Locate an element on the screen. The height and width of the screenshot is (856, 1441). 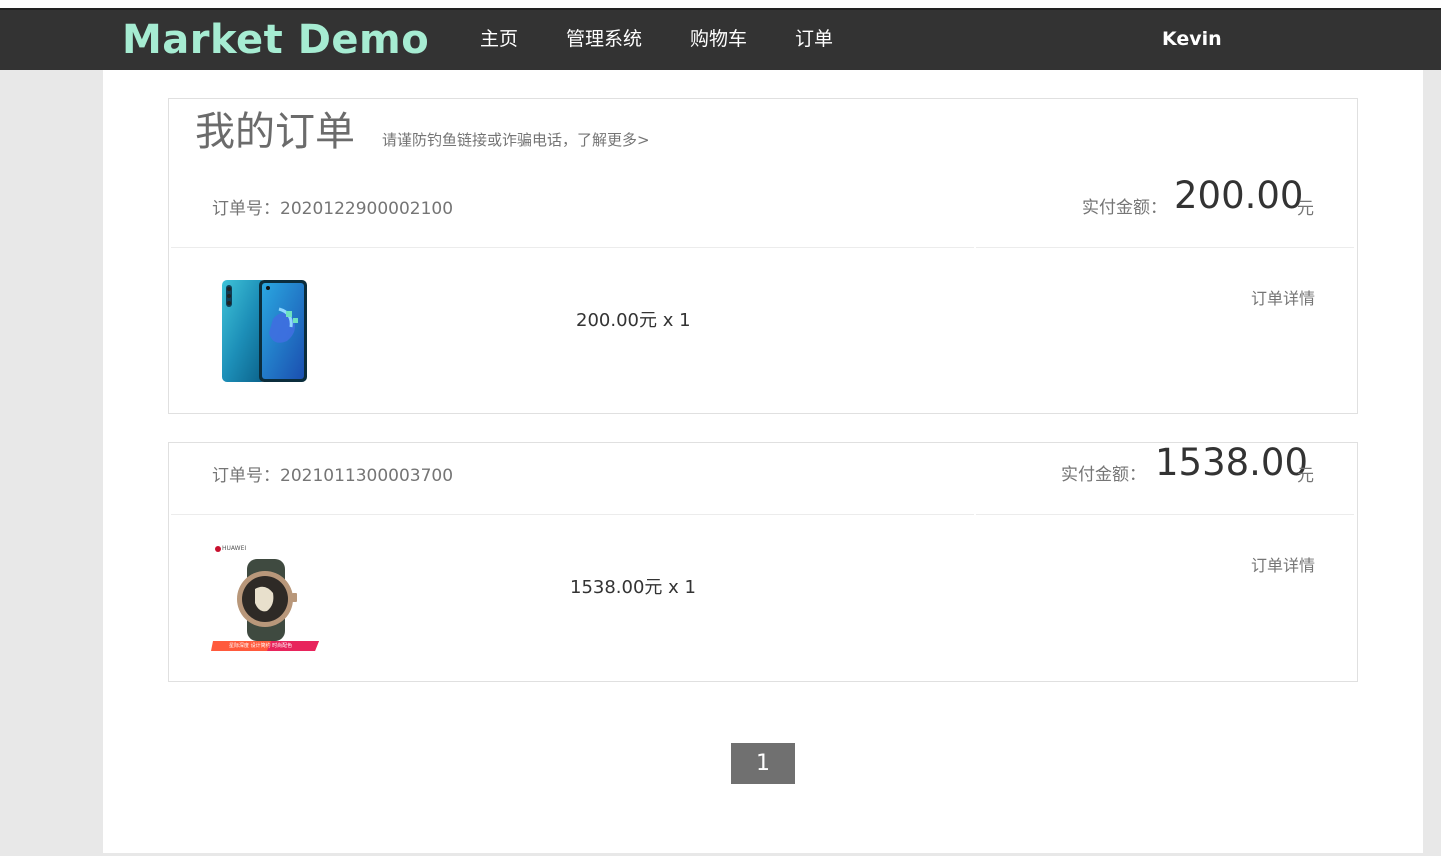
fraud-notice-link: 请谨防钓鱼链接或诈骗电话，了解更多> is located at coordinates (516, 139).